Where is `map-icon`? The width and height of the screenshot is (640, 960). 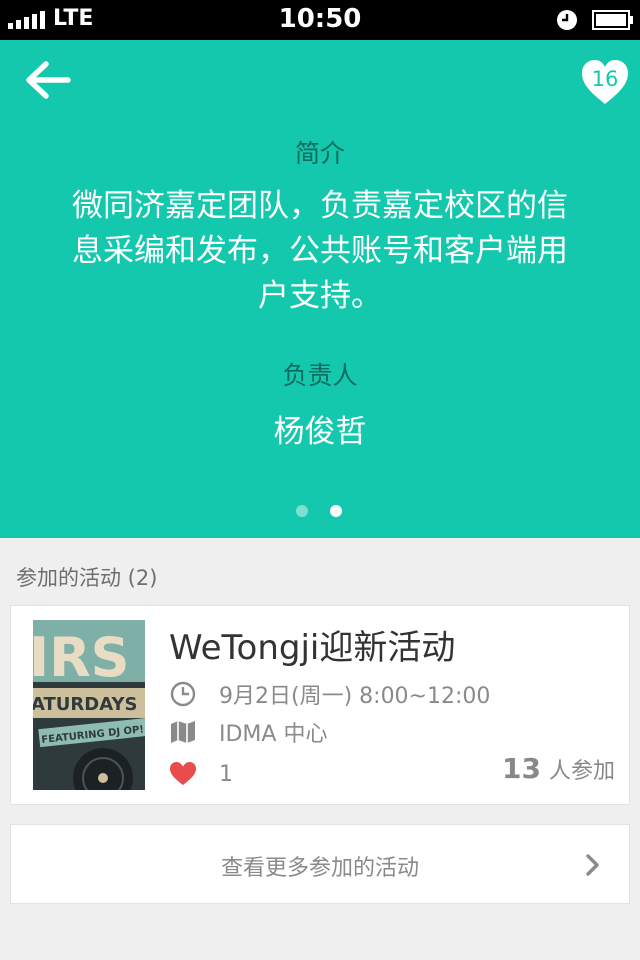
map-icon is located at coordinates (183, 732).